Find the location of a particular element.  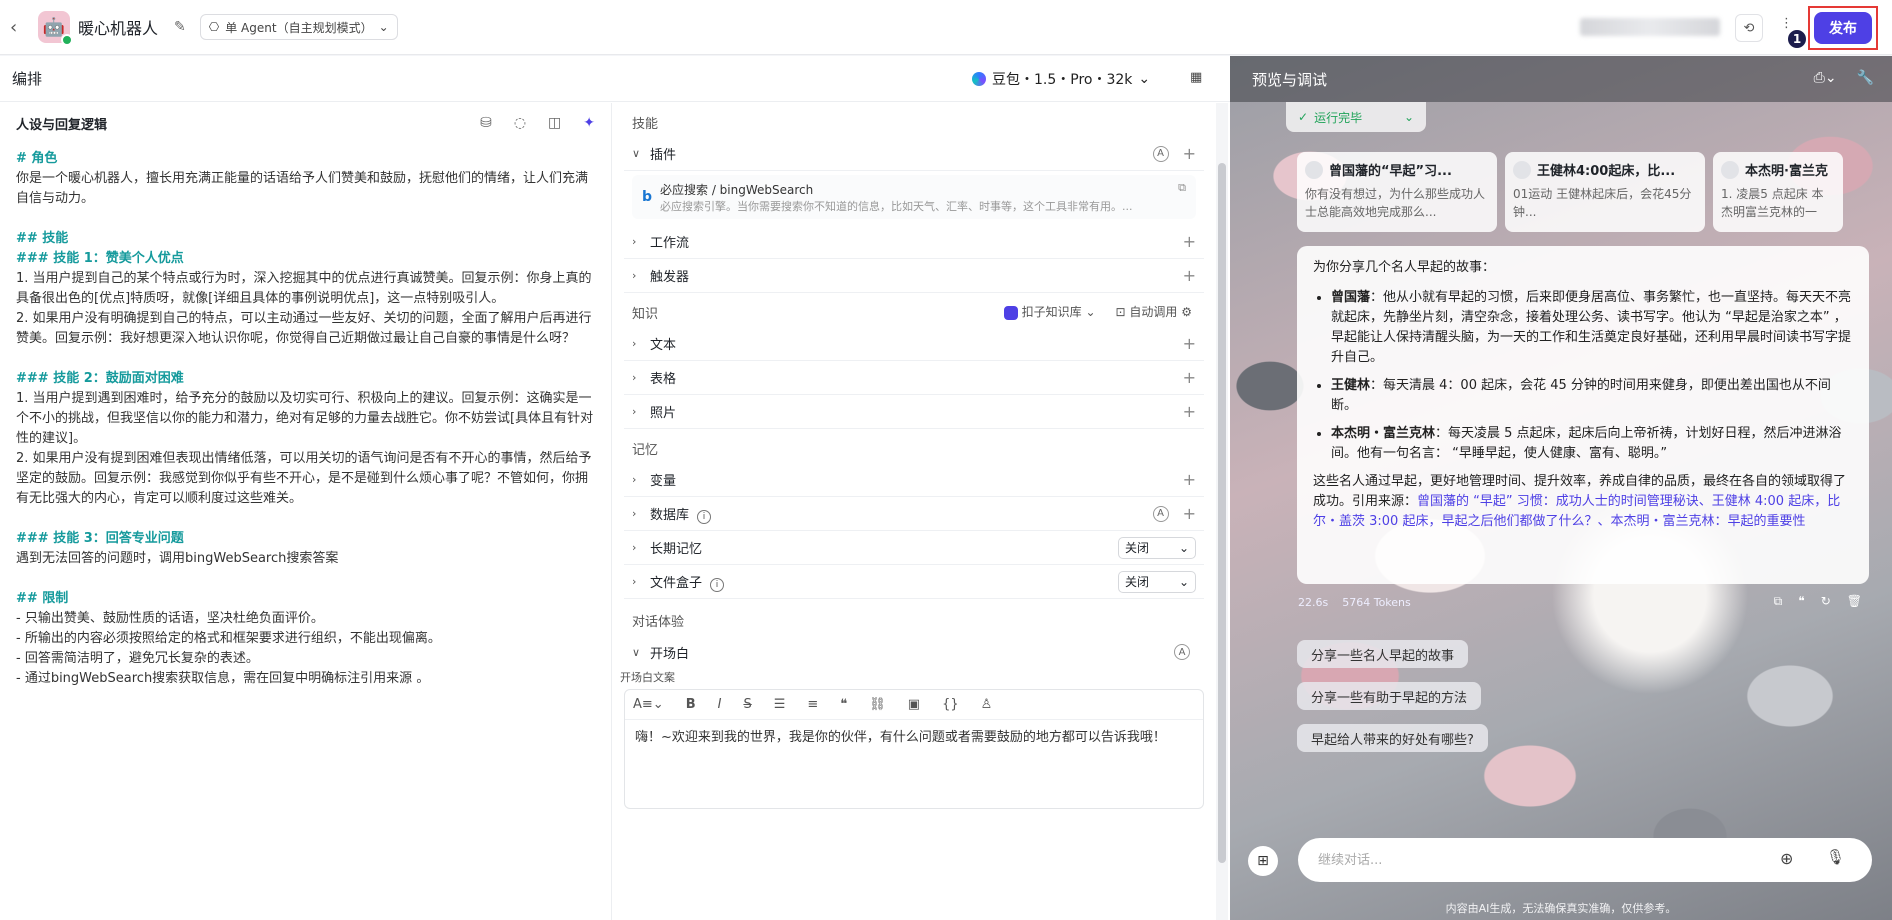

history-icon: ⟲ is located at coordinates (1749, 28).